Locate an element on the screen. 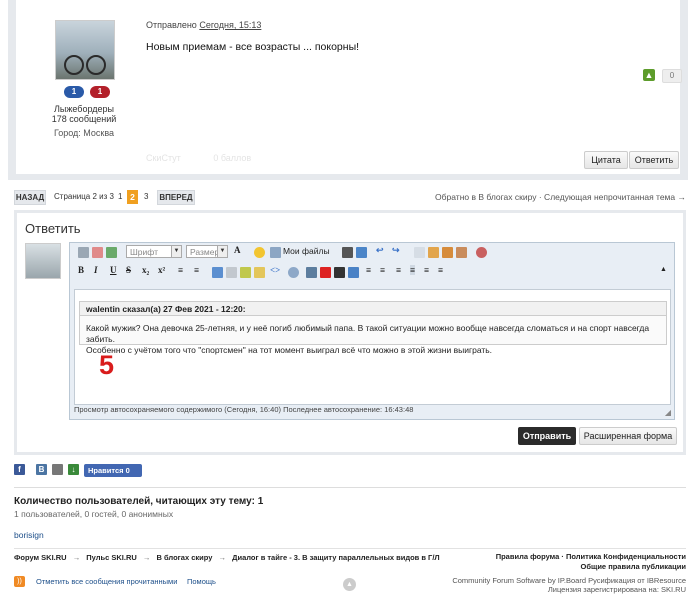  download-icon: ↓ is located at coordinates (73, 469).